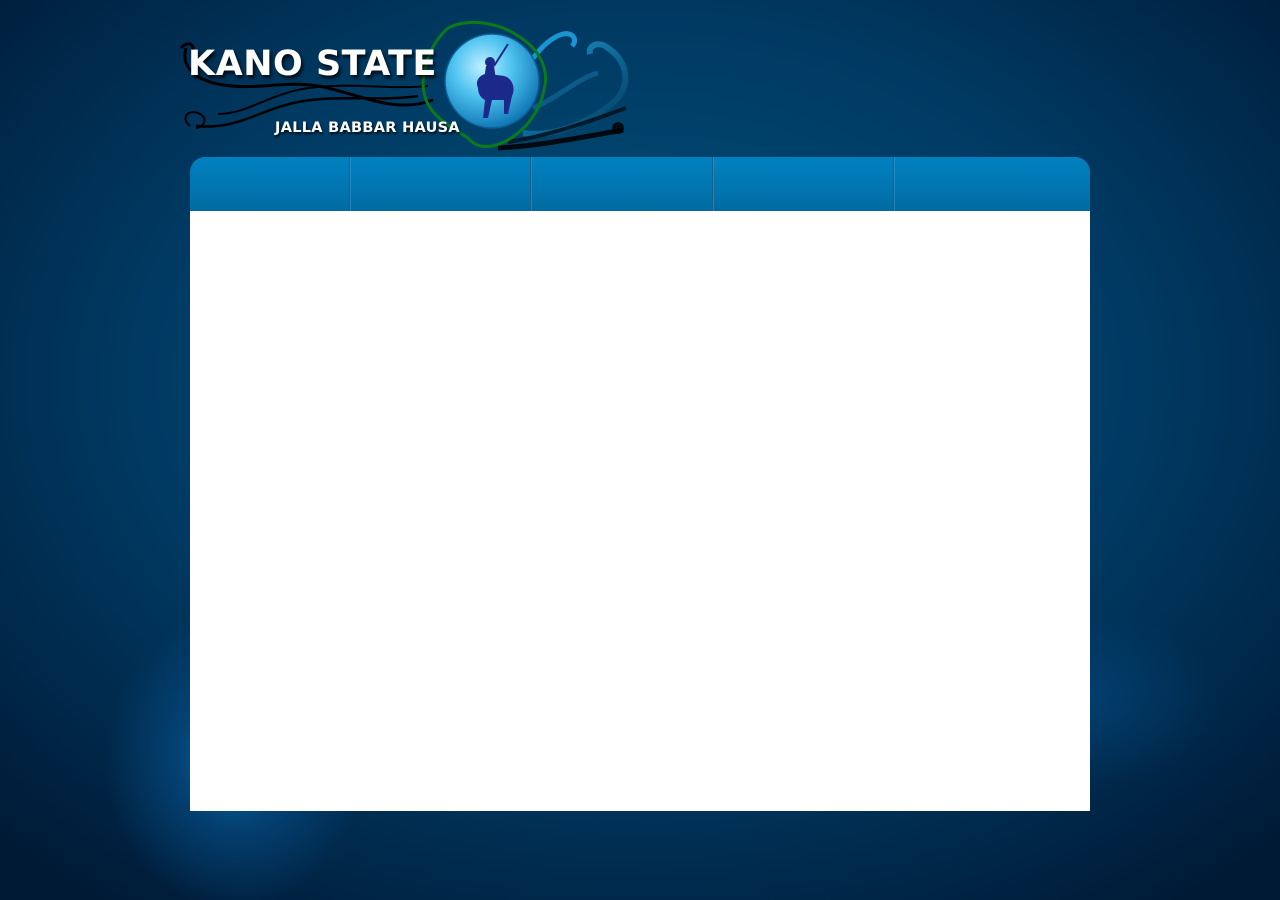 This screenshot has width=1280, height=900. Describe the element at coordinates (312, 64) in the screenshot. I see `site-title: KANO STATE` at that location.